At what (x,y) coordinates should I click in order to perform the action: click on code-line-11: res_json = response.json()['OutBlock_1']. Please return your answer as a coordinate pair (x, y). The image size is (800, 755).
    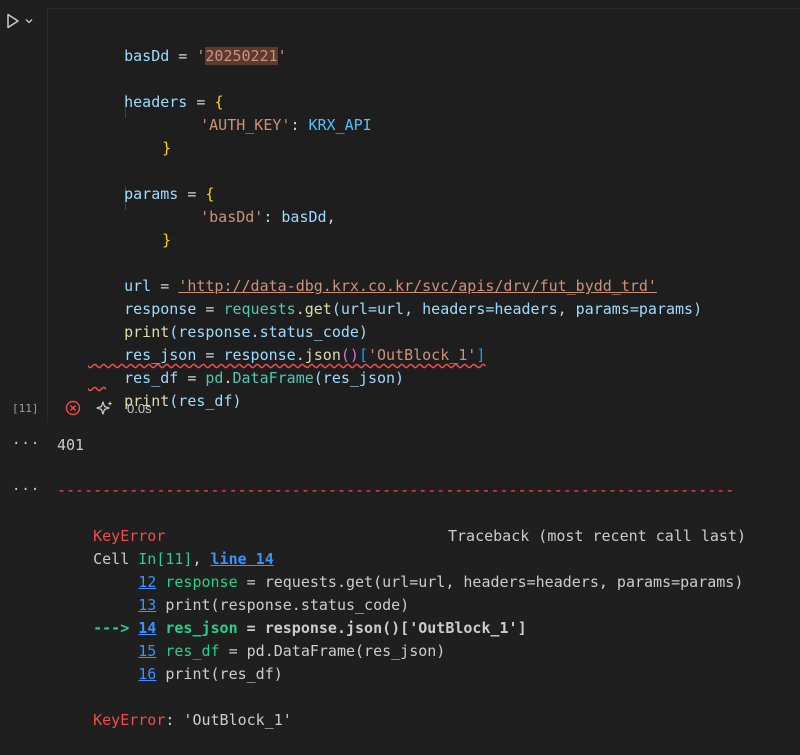
    Looking at the image, I should click on (305, 355).